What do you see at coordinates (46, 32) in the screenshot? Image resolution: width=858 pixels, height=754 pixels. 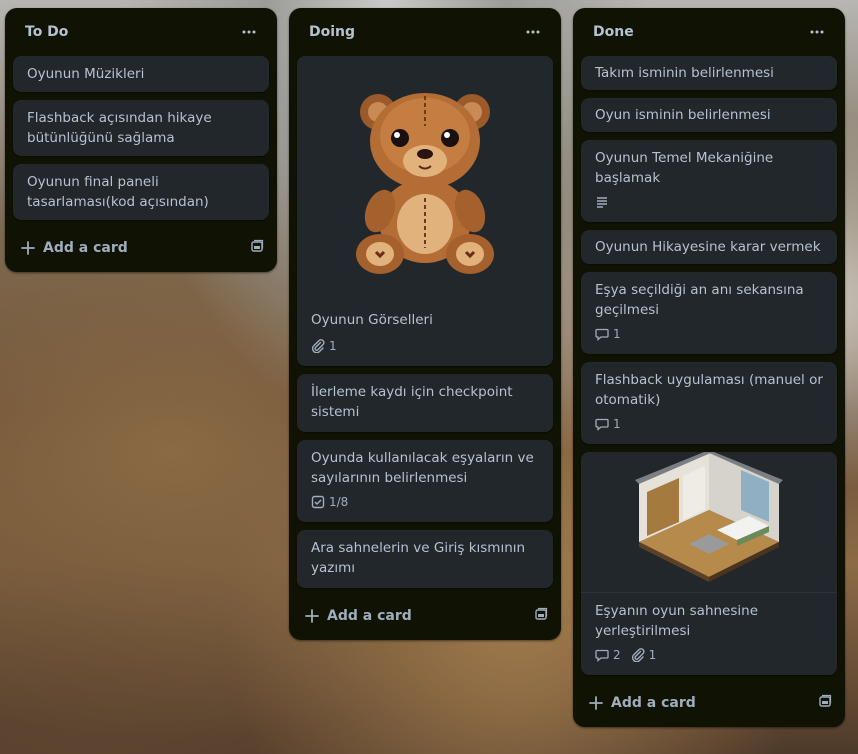 I see `list-title: To Do` at bounding box center [46, 32].